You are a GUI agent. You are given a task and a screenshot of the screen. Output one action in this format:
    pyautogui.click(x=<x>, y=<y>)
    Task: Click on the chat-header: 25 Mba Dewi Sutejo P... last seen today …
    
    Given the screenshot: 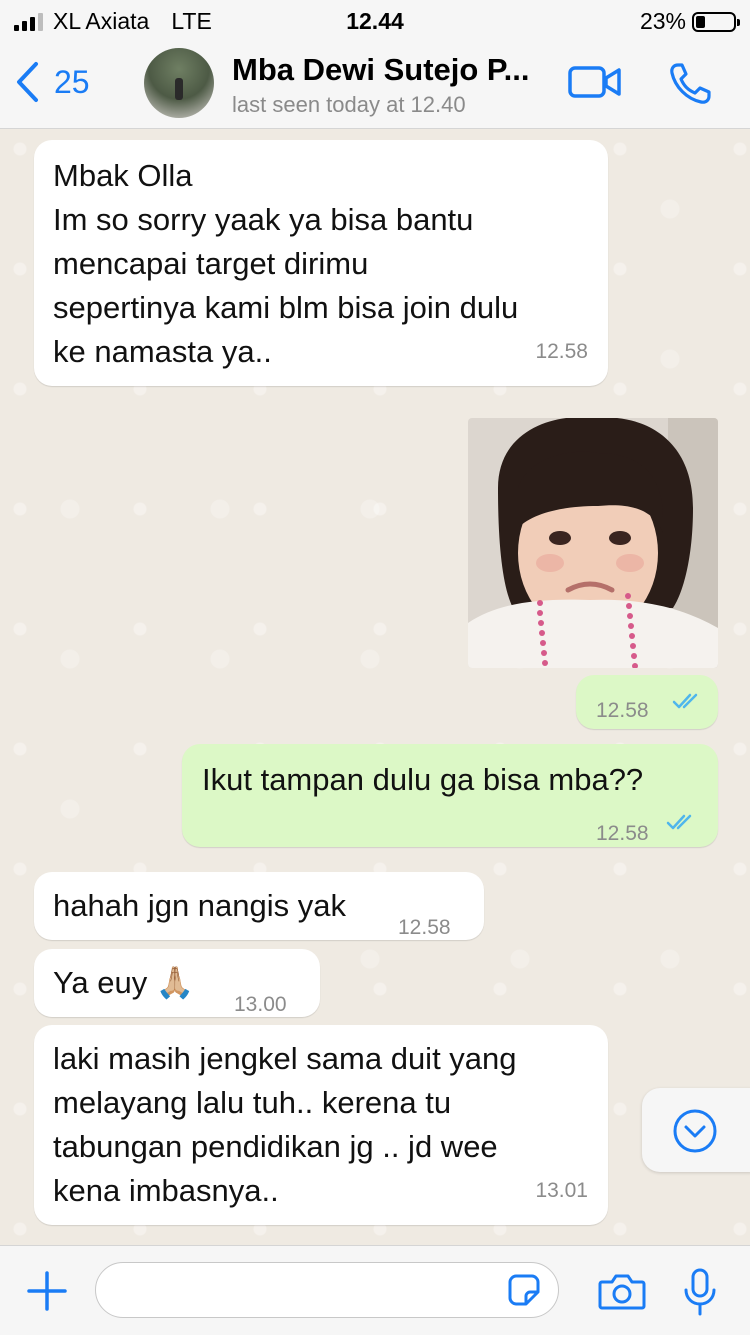 What is the action you would take?
    pyautogui.click(x=375, y=84)
    